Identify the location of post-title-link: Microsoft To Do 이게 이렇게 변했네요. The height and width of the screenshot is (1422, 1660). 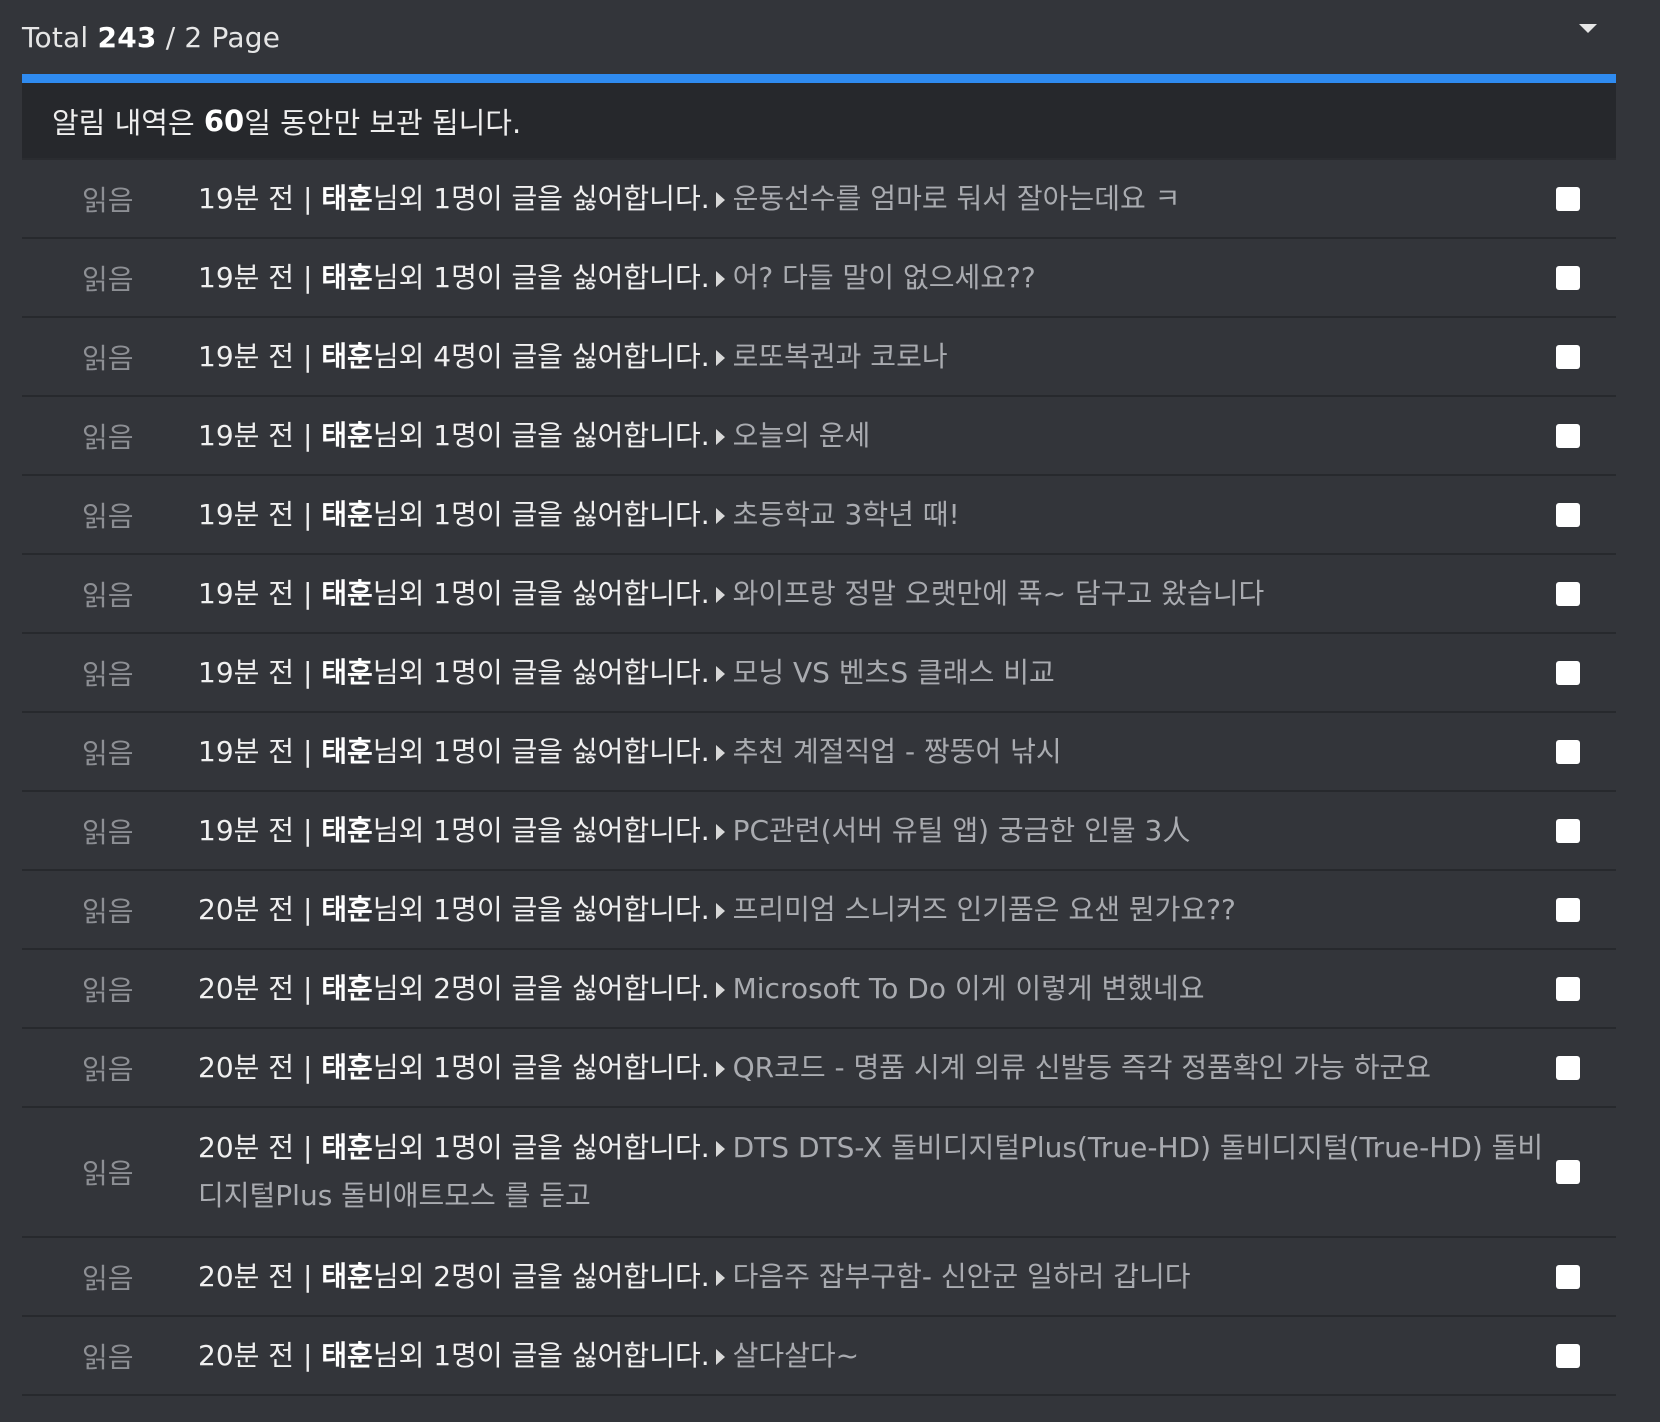
(969, 988).